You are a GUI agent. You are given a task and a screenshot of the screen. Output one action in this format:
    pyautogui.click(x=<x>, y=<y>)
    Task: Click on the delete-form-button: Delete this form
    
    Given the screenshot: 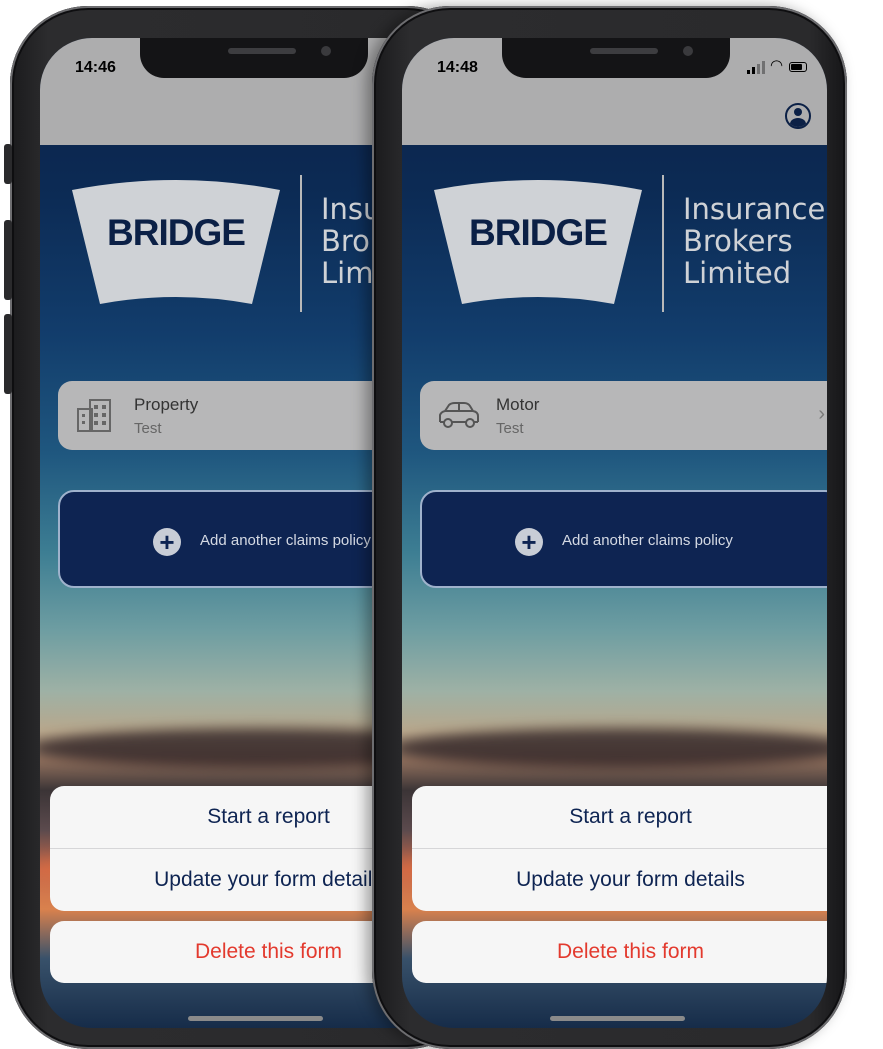 What is the action you would take?
    pyautogui.click(x=619, y=952)
    